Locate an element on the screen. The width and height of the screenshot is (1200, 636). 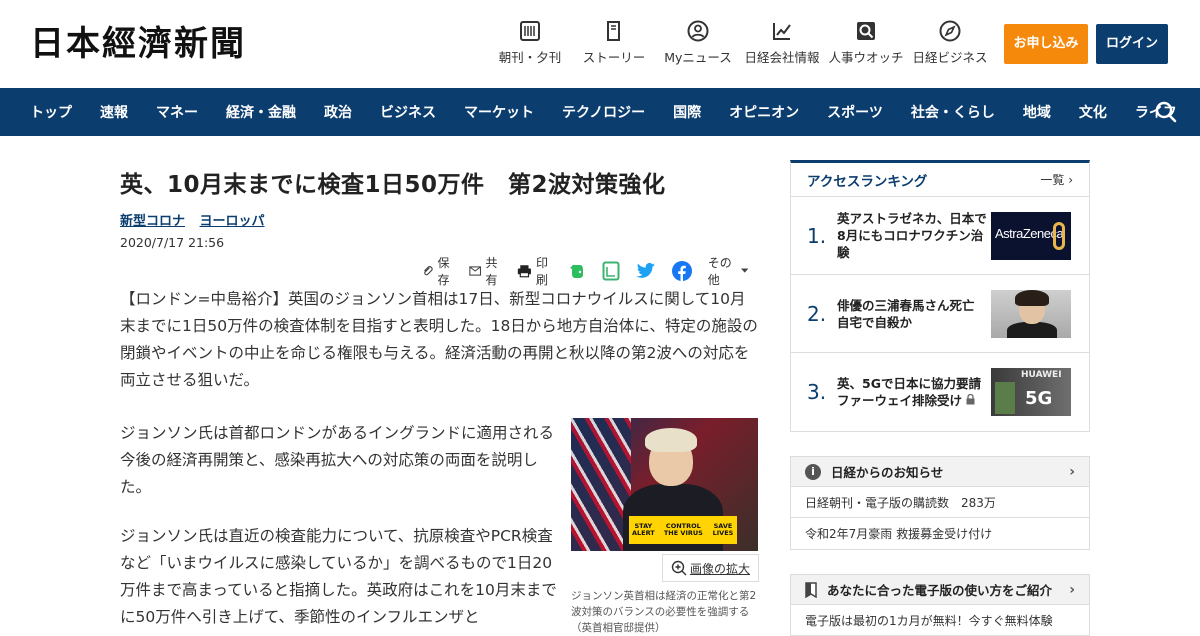
evernote-button is located at coordinates (579, 271).